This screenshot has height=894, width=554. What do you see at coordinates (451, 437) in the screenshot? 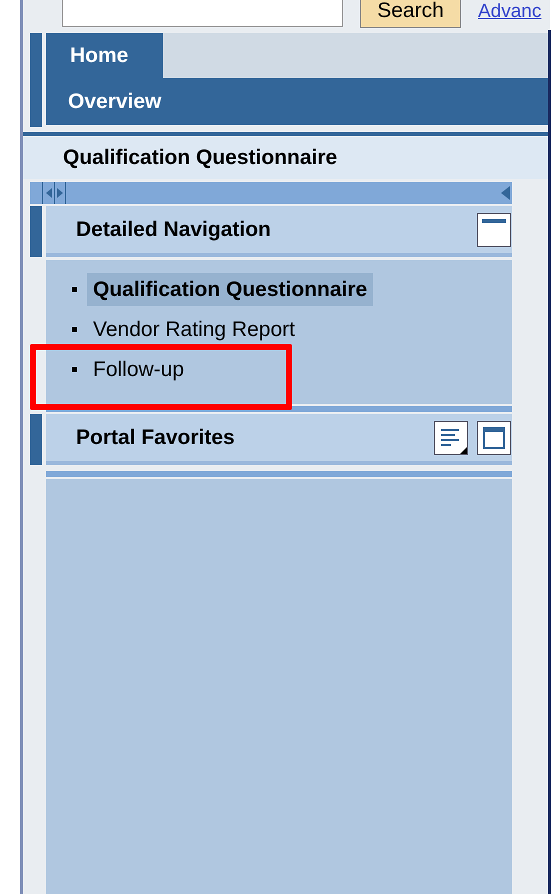
I see `options-button` at bounding box center [451, 437].